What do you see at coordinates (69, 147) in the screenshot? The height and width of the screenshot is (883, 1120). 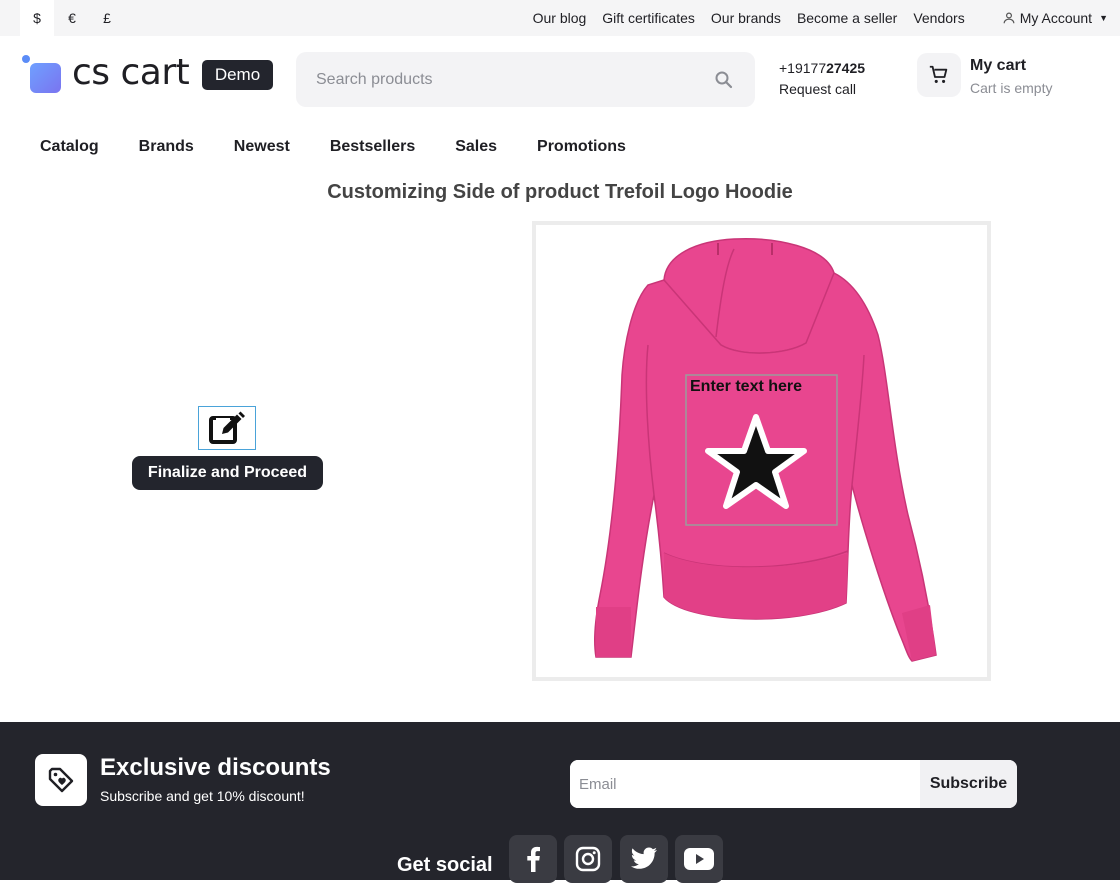 I see `nav-catalog: Catalog` at bounding box center [69, 147].